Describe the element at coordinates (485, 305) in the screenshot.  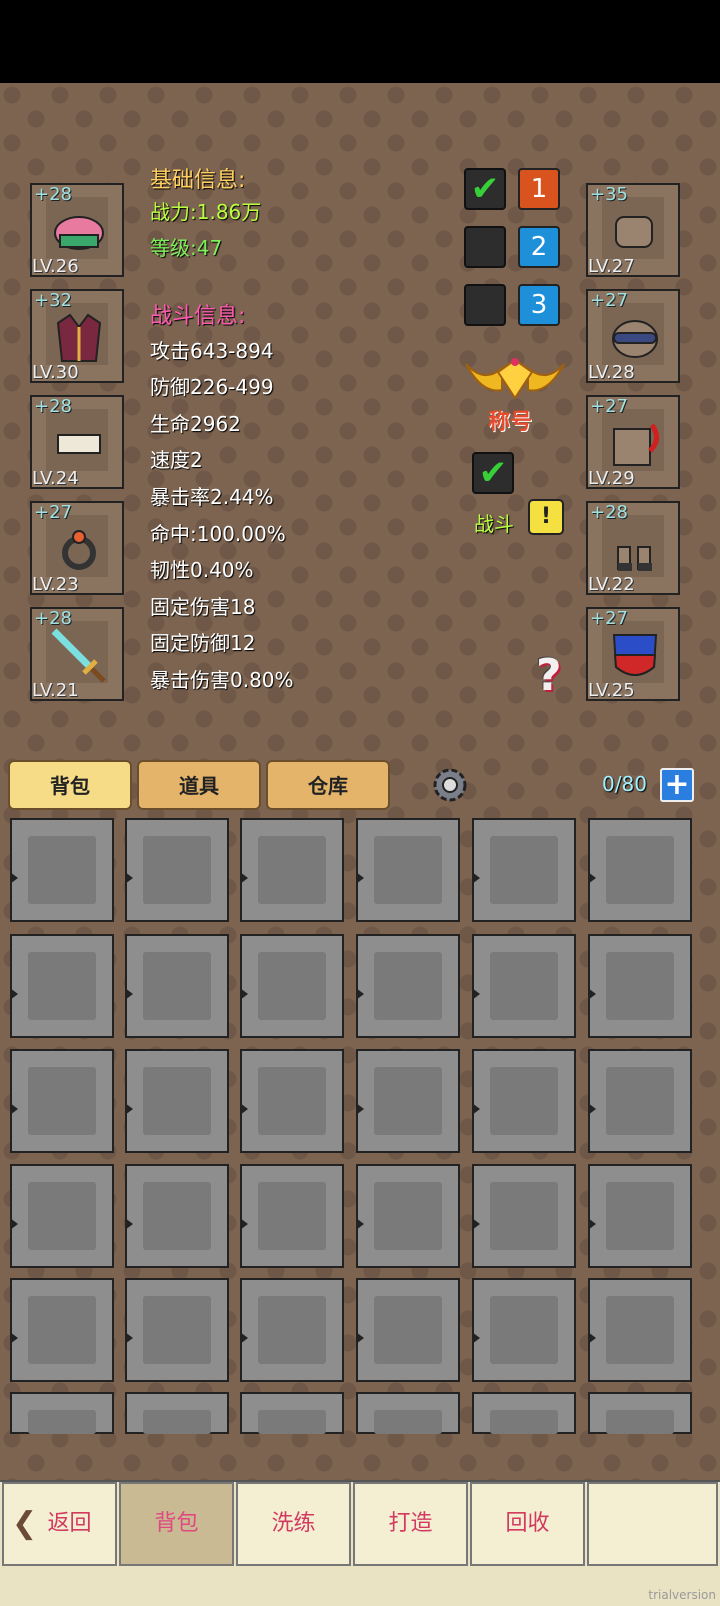
I see `preset-3-checkbox` at that location.